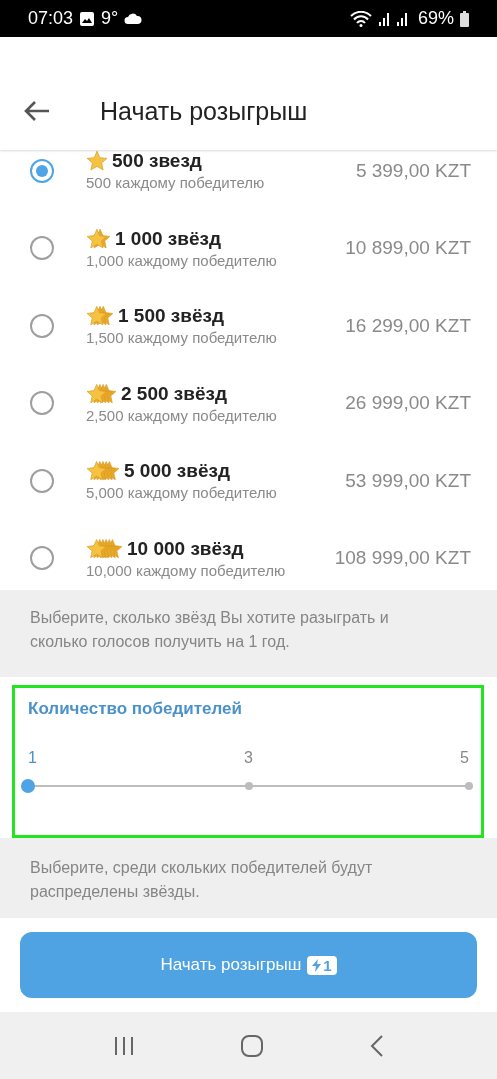 This screenshot has width=497, height=1079. I want to click on status-time: 07:03, so click(51, 18).